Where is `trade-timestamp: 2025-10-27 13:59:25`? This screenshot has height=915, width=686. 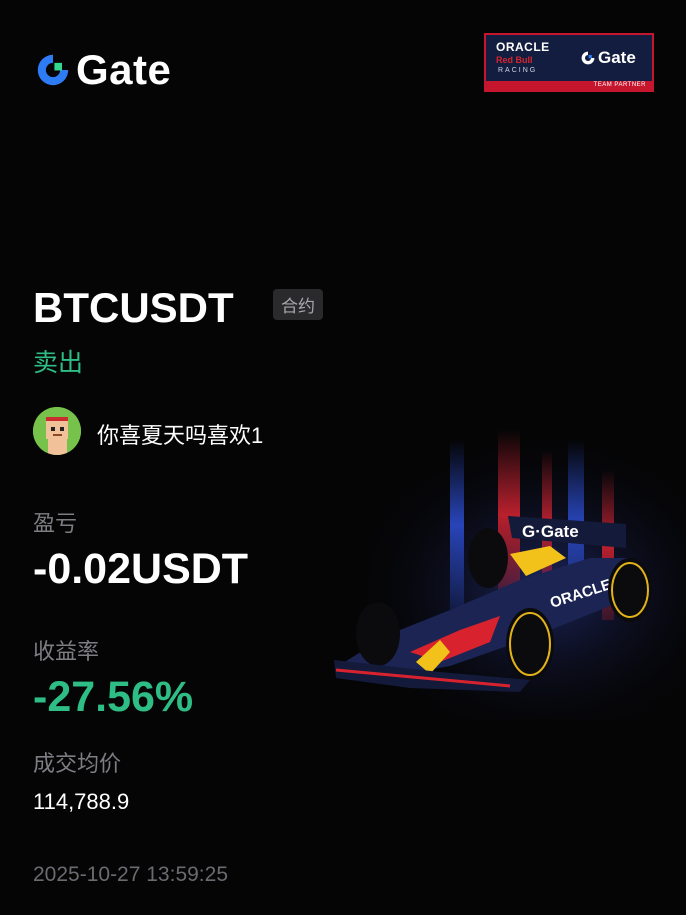 trade-timestamp: 2025-10-27 13:59:25 is located at coordinates (130, 874).